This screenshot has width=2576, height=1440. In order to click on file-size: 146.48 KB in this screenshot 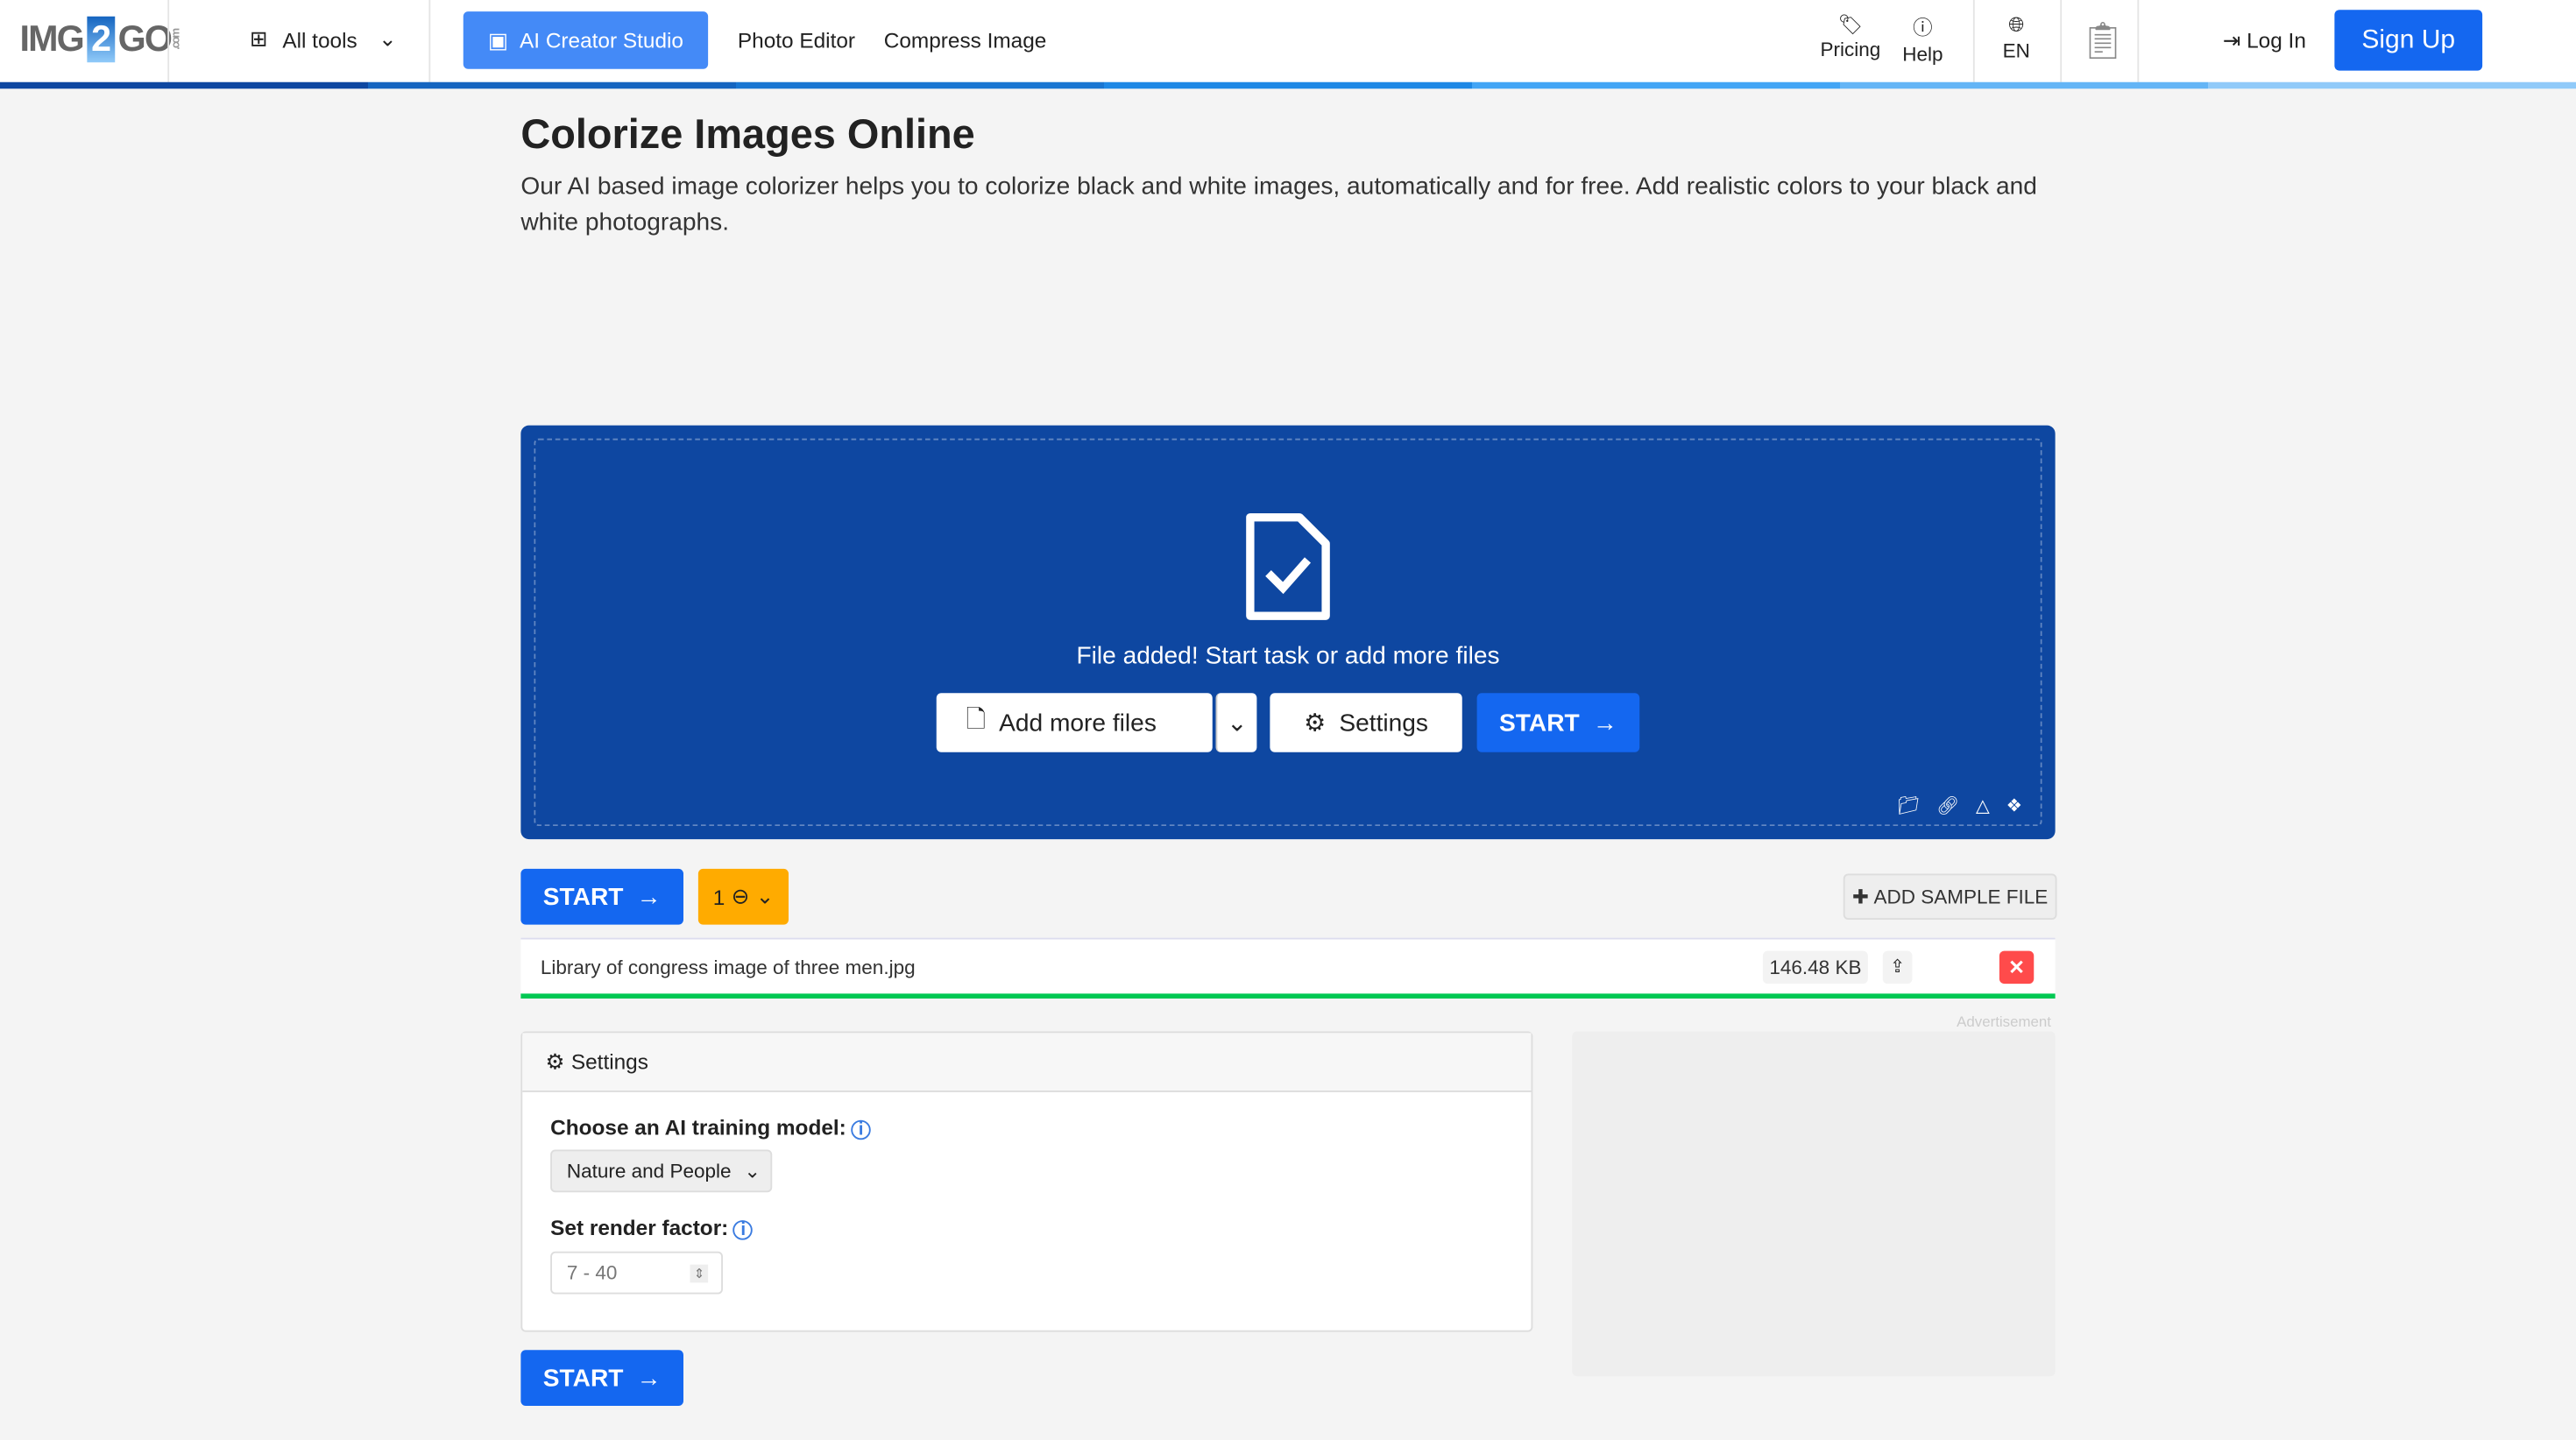, I will do `click(1815, 967)`.